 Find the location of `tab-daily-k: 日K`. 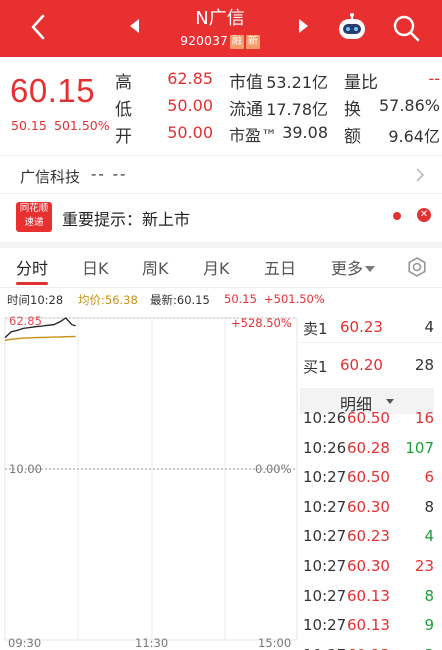

tab-daily-k: 日K is located at coordinates (95, 267).